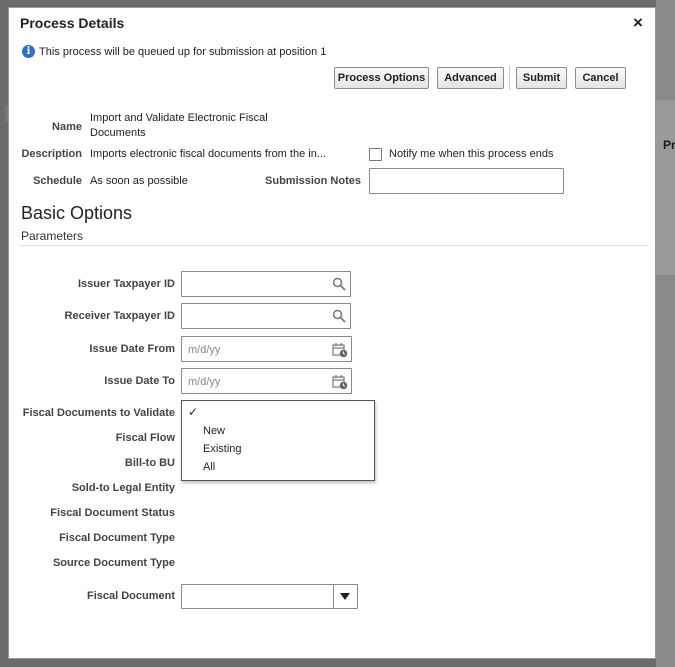 The width and height of the screenshot is (675, 667). I want to click on select-dropdown-button, so click(345, 596).